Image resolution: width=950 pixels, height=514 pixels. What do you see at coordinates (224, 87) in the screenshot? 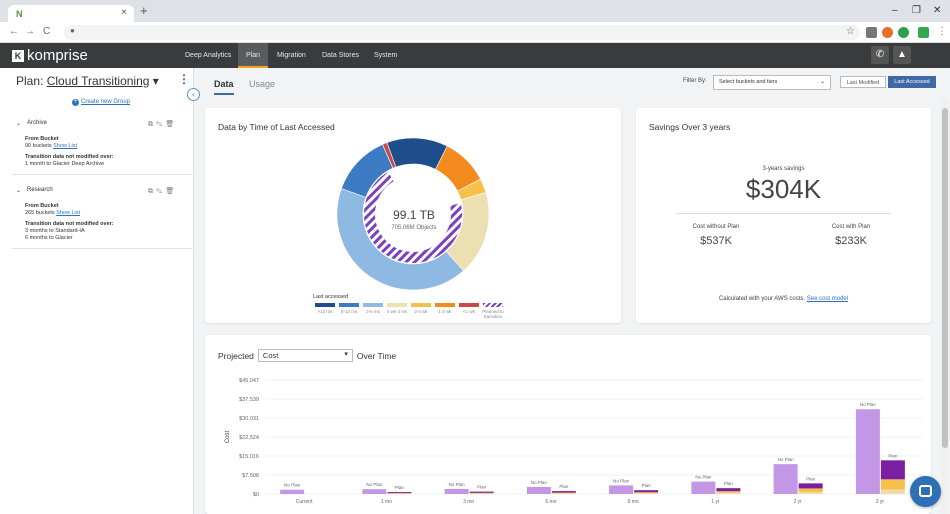
I see `tab-data: Data` at bounding box center [224, 87].